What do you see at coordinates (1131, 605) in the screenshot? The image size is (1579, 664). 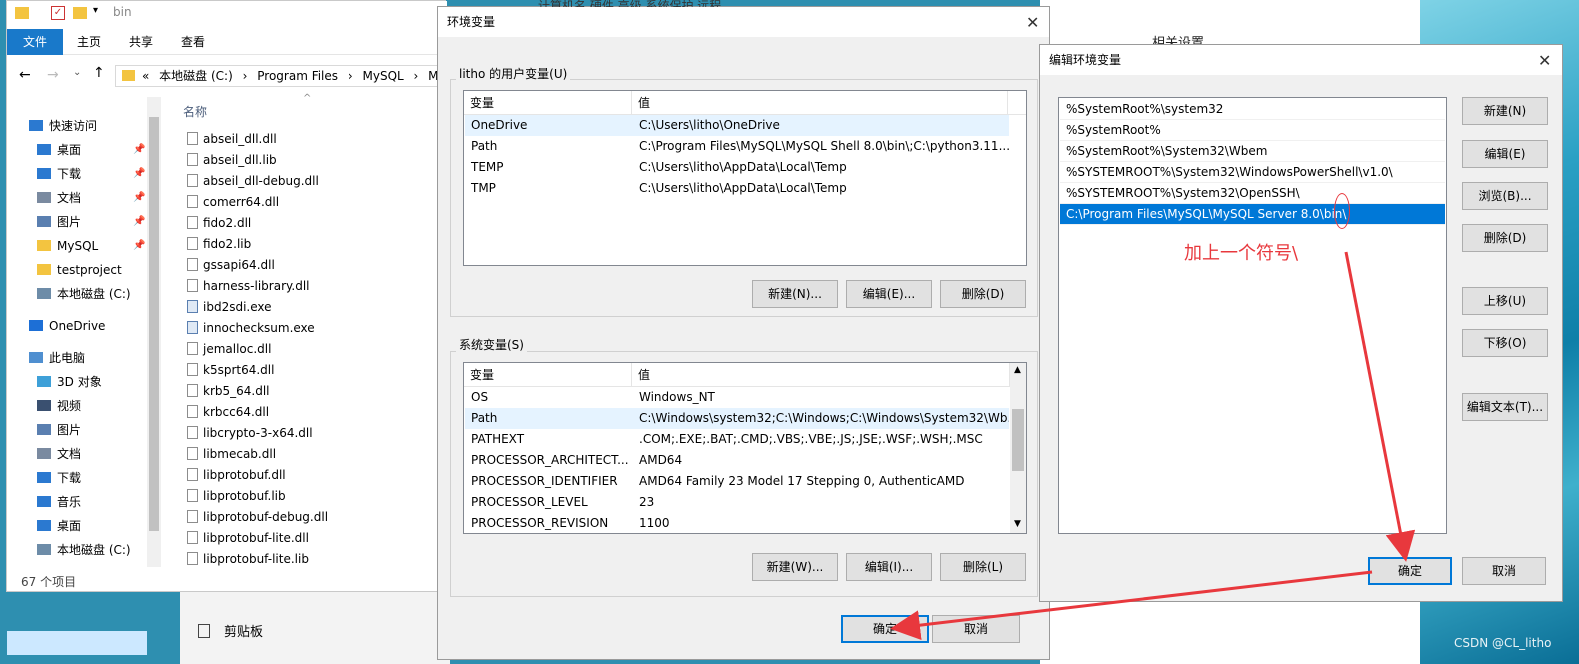 I see `arrow-to-env-ok` at bounding box center [1131, 605].